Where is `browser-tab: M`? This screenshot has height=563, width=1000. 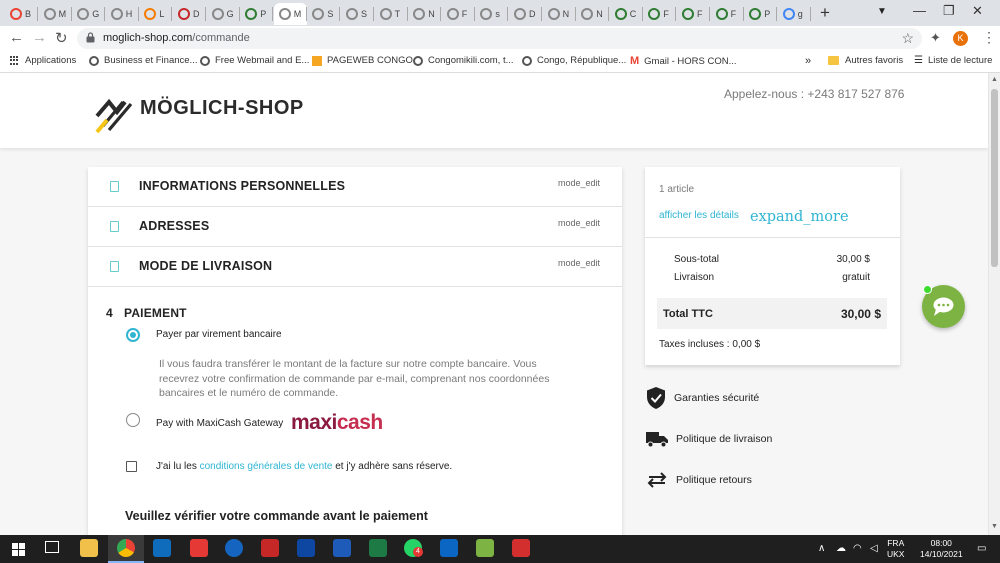
browser-tab: M is located at coordinates (55, 14).